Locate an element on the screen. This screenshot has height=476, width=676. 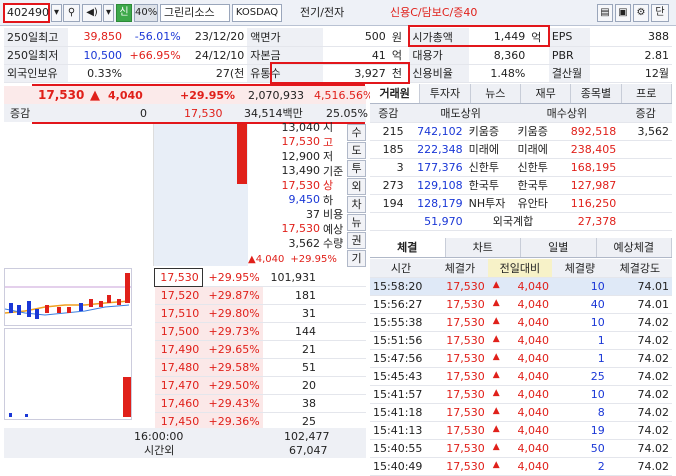
order-book-row: 17,530 +29.95% 101,931 is located at coordinates (260, 277).